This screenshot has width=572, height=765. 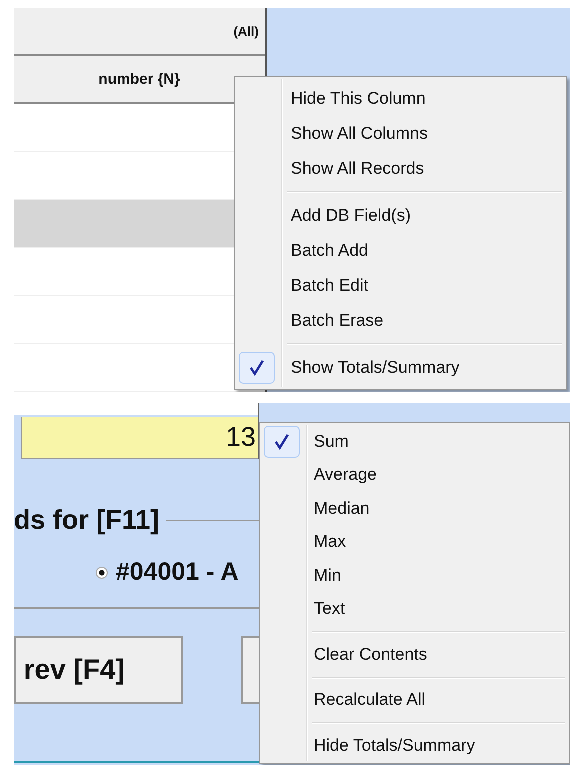 I want to click on menu-item: Max, so click(x=414, y=542).